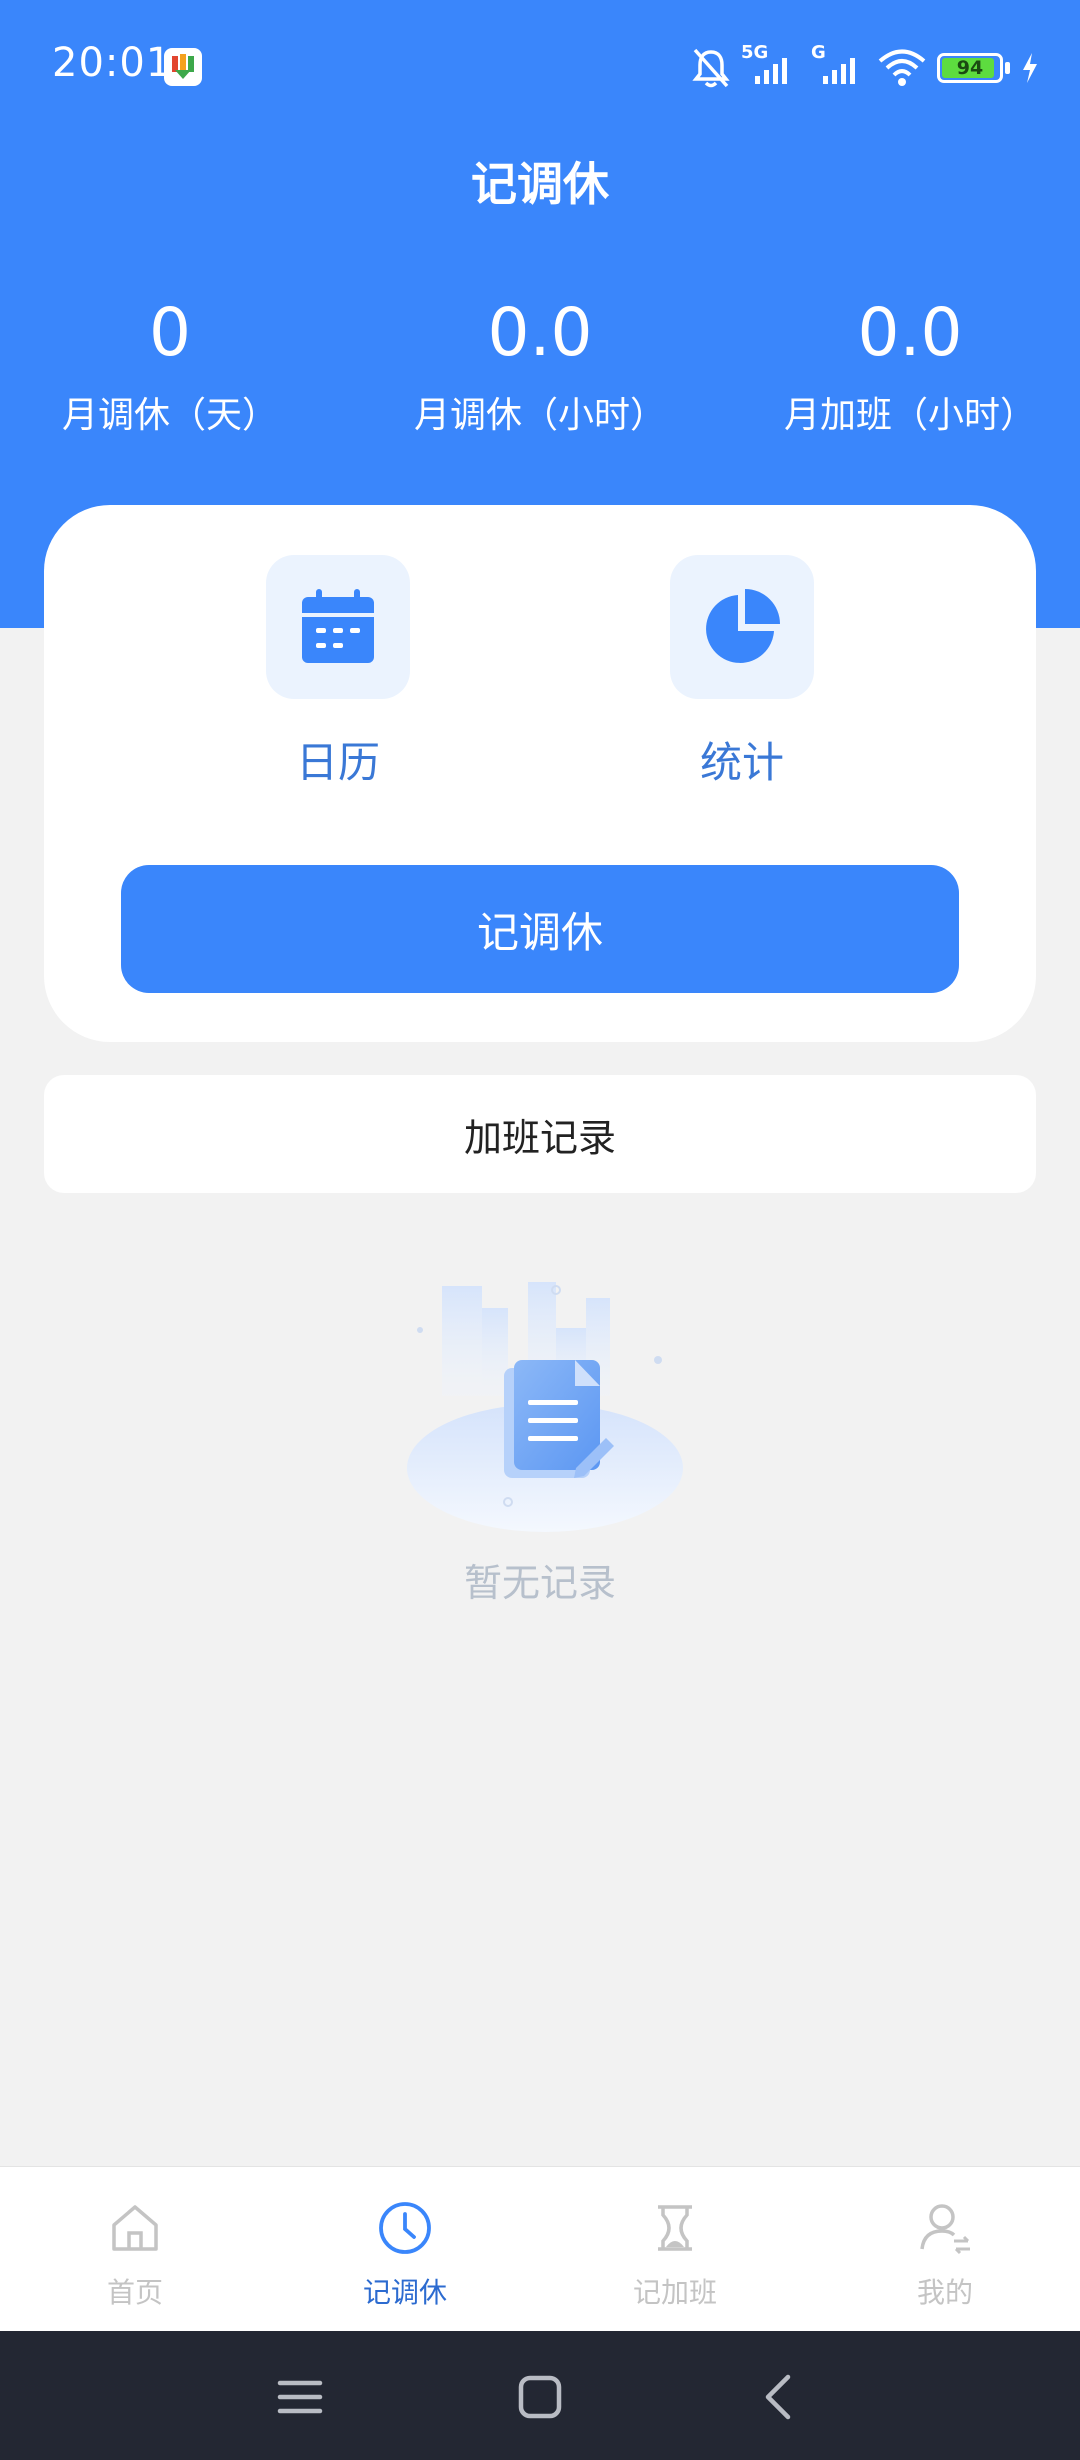  What do you see at coordinates (169, 415) in the screenshot?
I see `stat-label: 月调休（天）` at bounding box center [169, 415].